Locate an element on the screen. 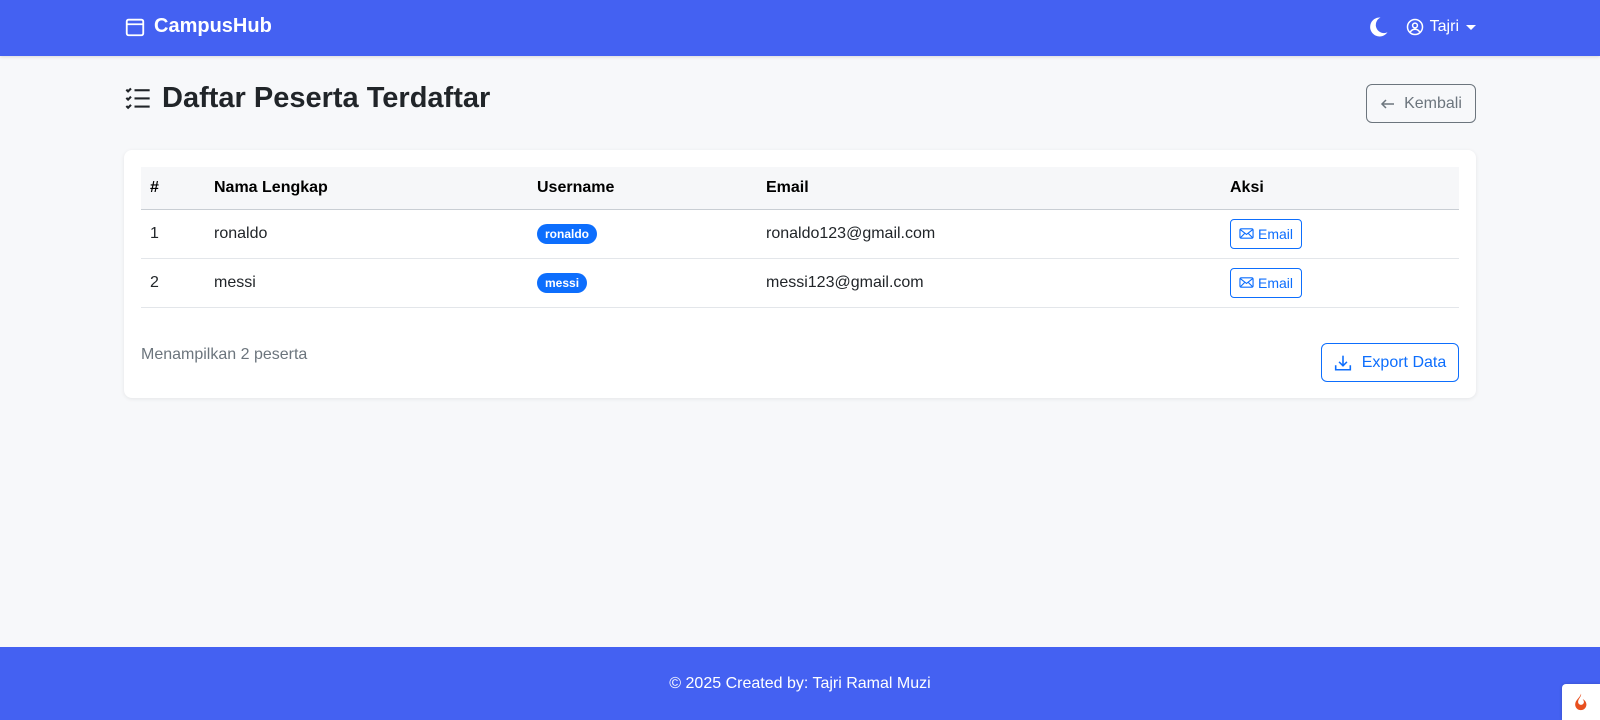 The width and height of the screenshot is (1600, 720). row-username-cell: messi is located at coordinates (642, 282).